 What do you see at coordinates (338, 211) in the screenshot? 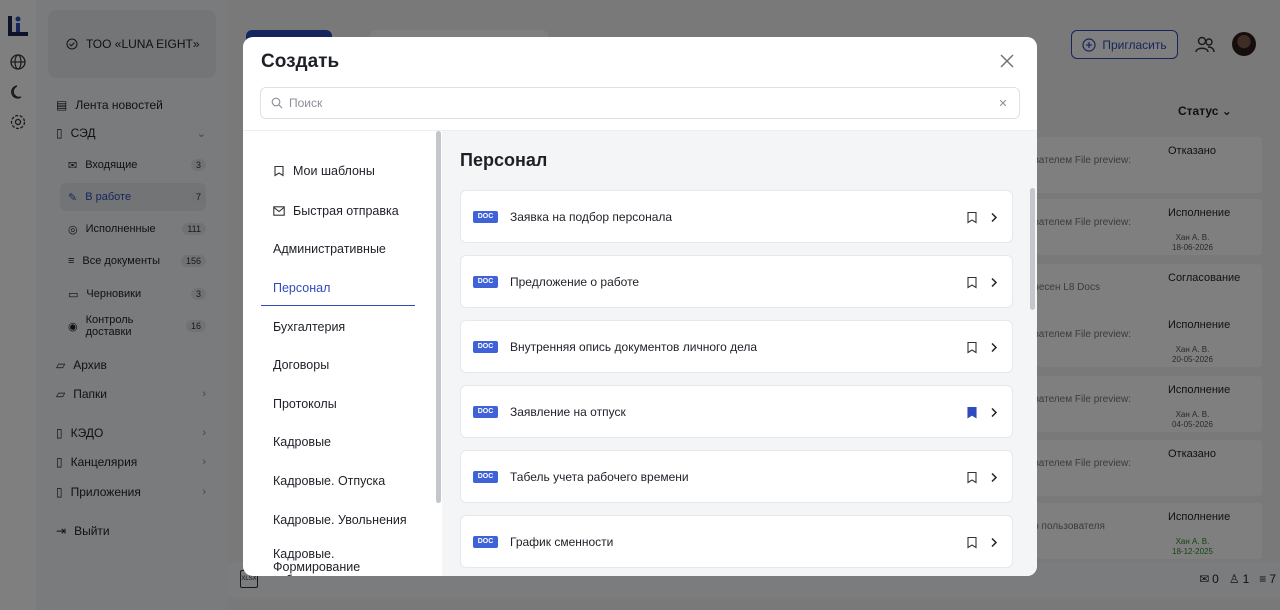
I see `category-quick-send: Быстрая отправка` at bounding box center [338, 211].